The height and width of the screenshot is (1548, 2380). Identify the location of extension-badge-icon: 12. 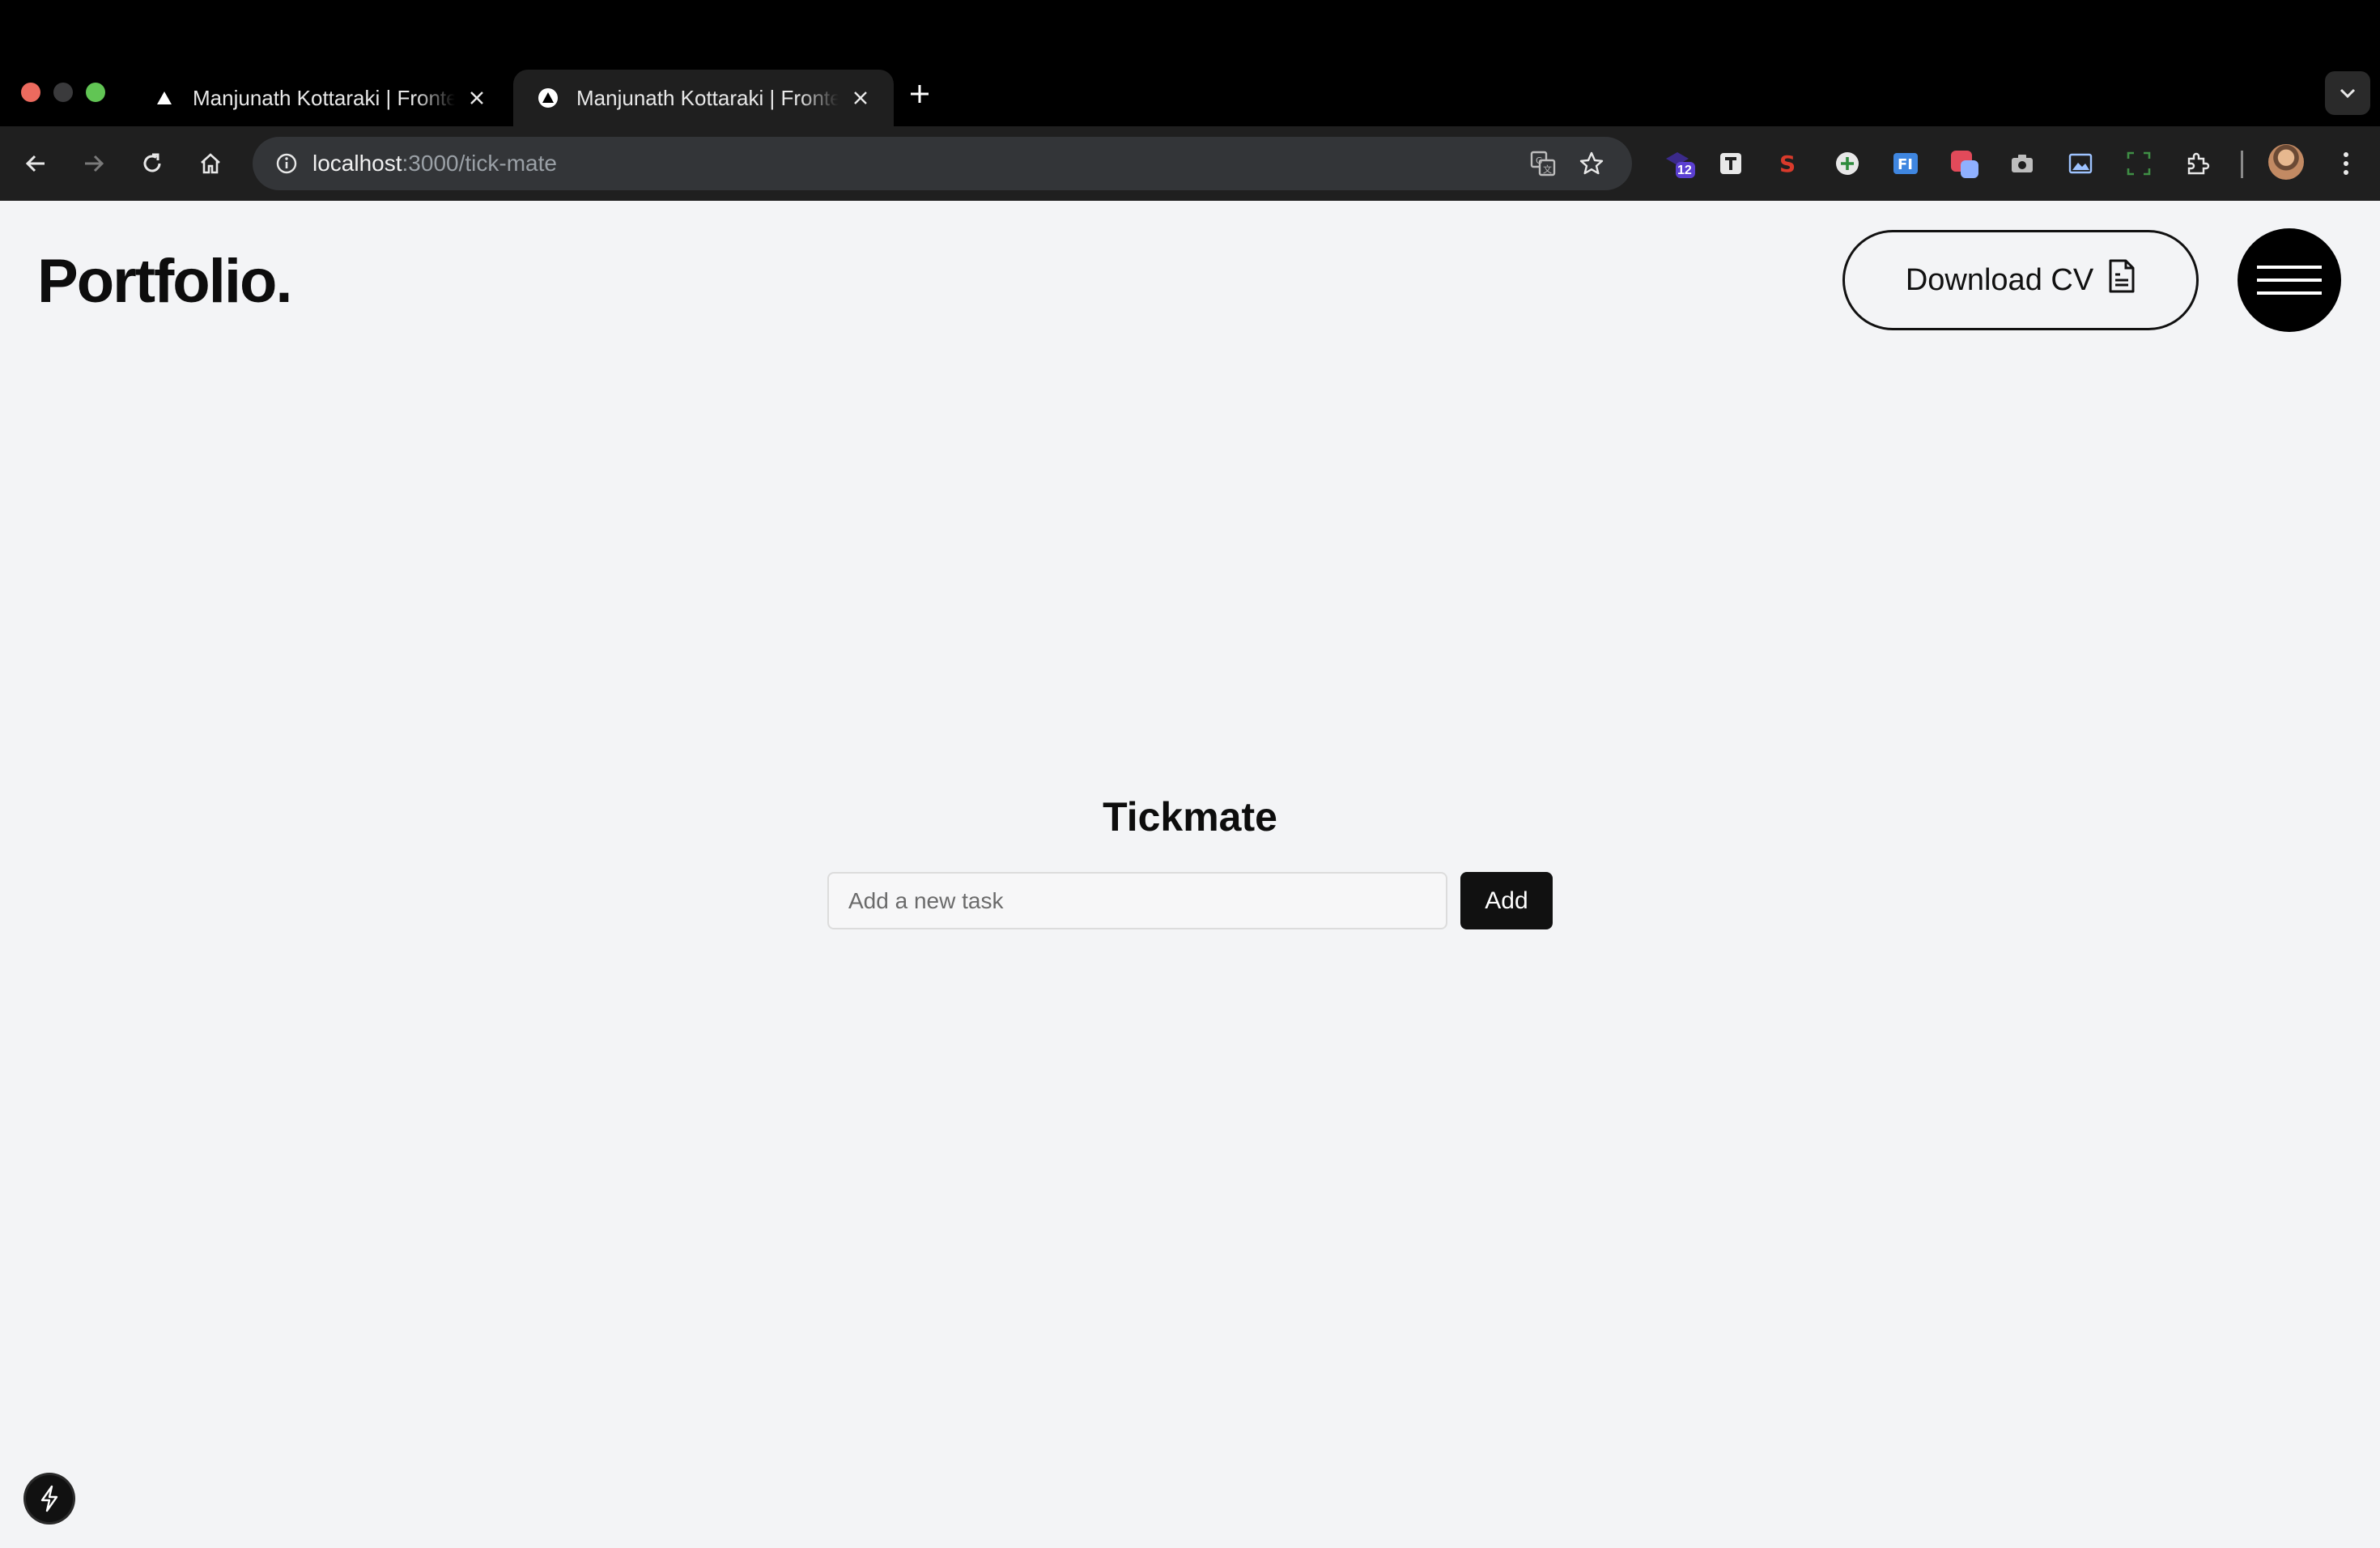
(1679, 164).